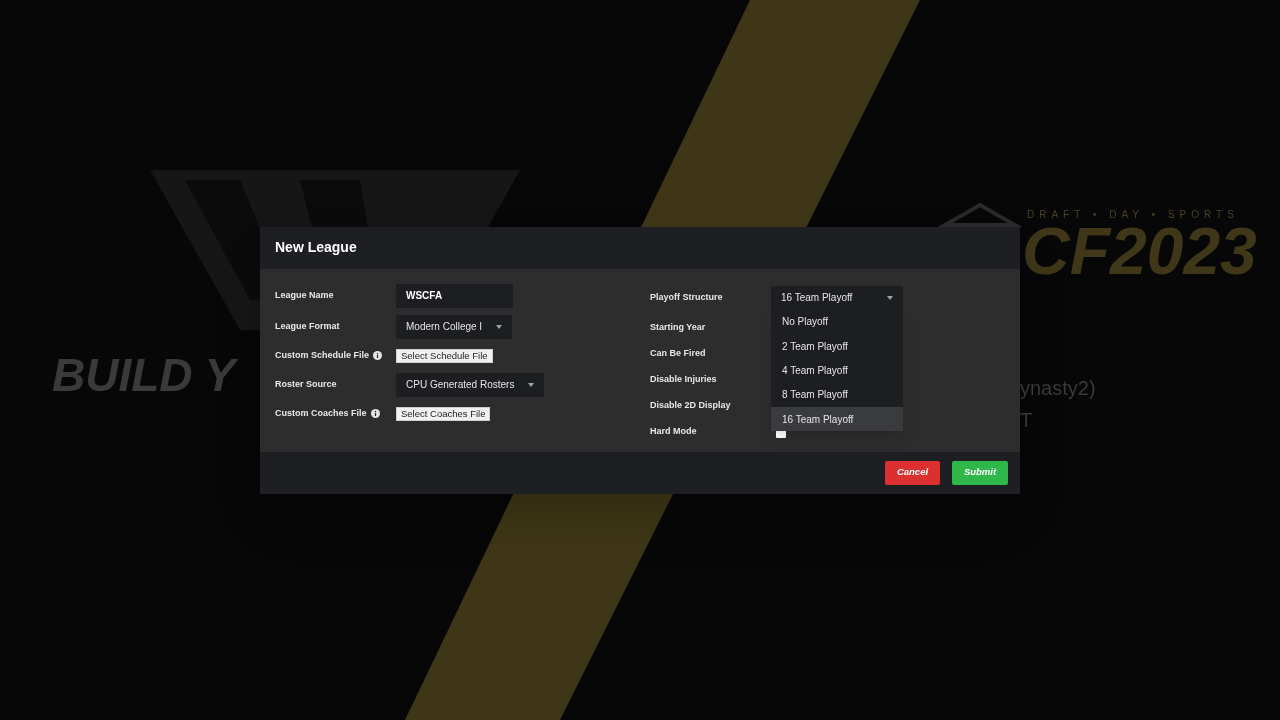 The width and height of the screenshot is (1280, 720). Describe the element at coordinates (837, 419) in the screenshot. I see `dropdown-option: 16 Team Playoff` at that location.